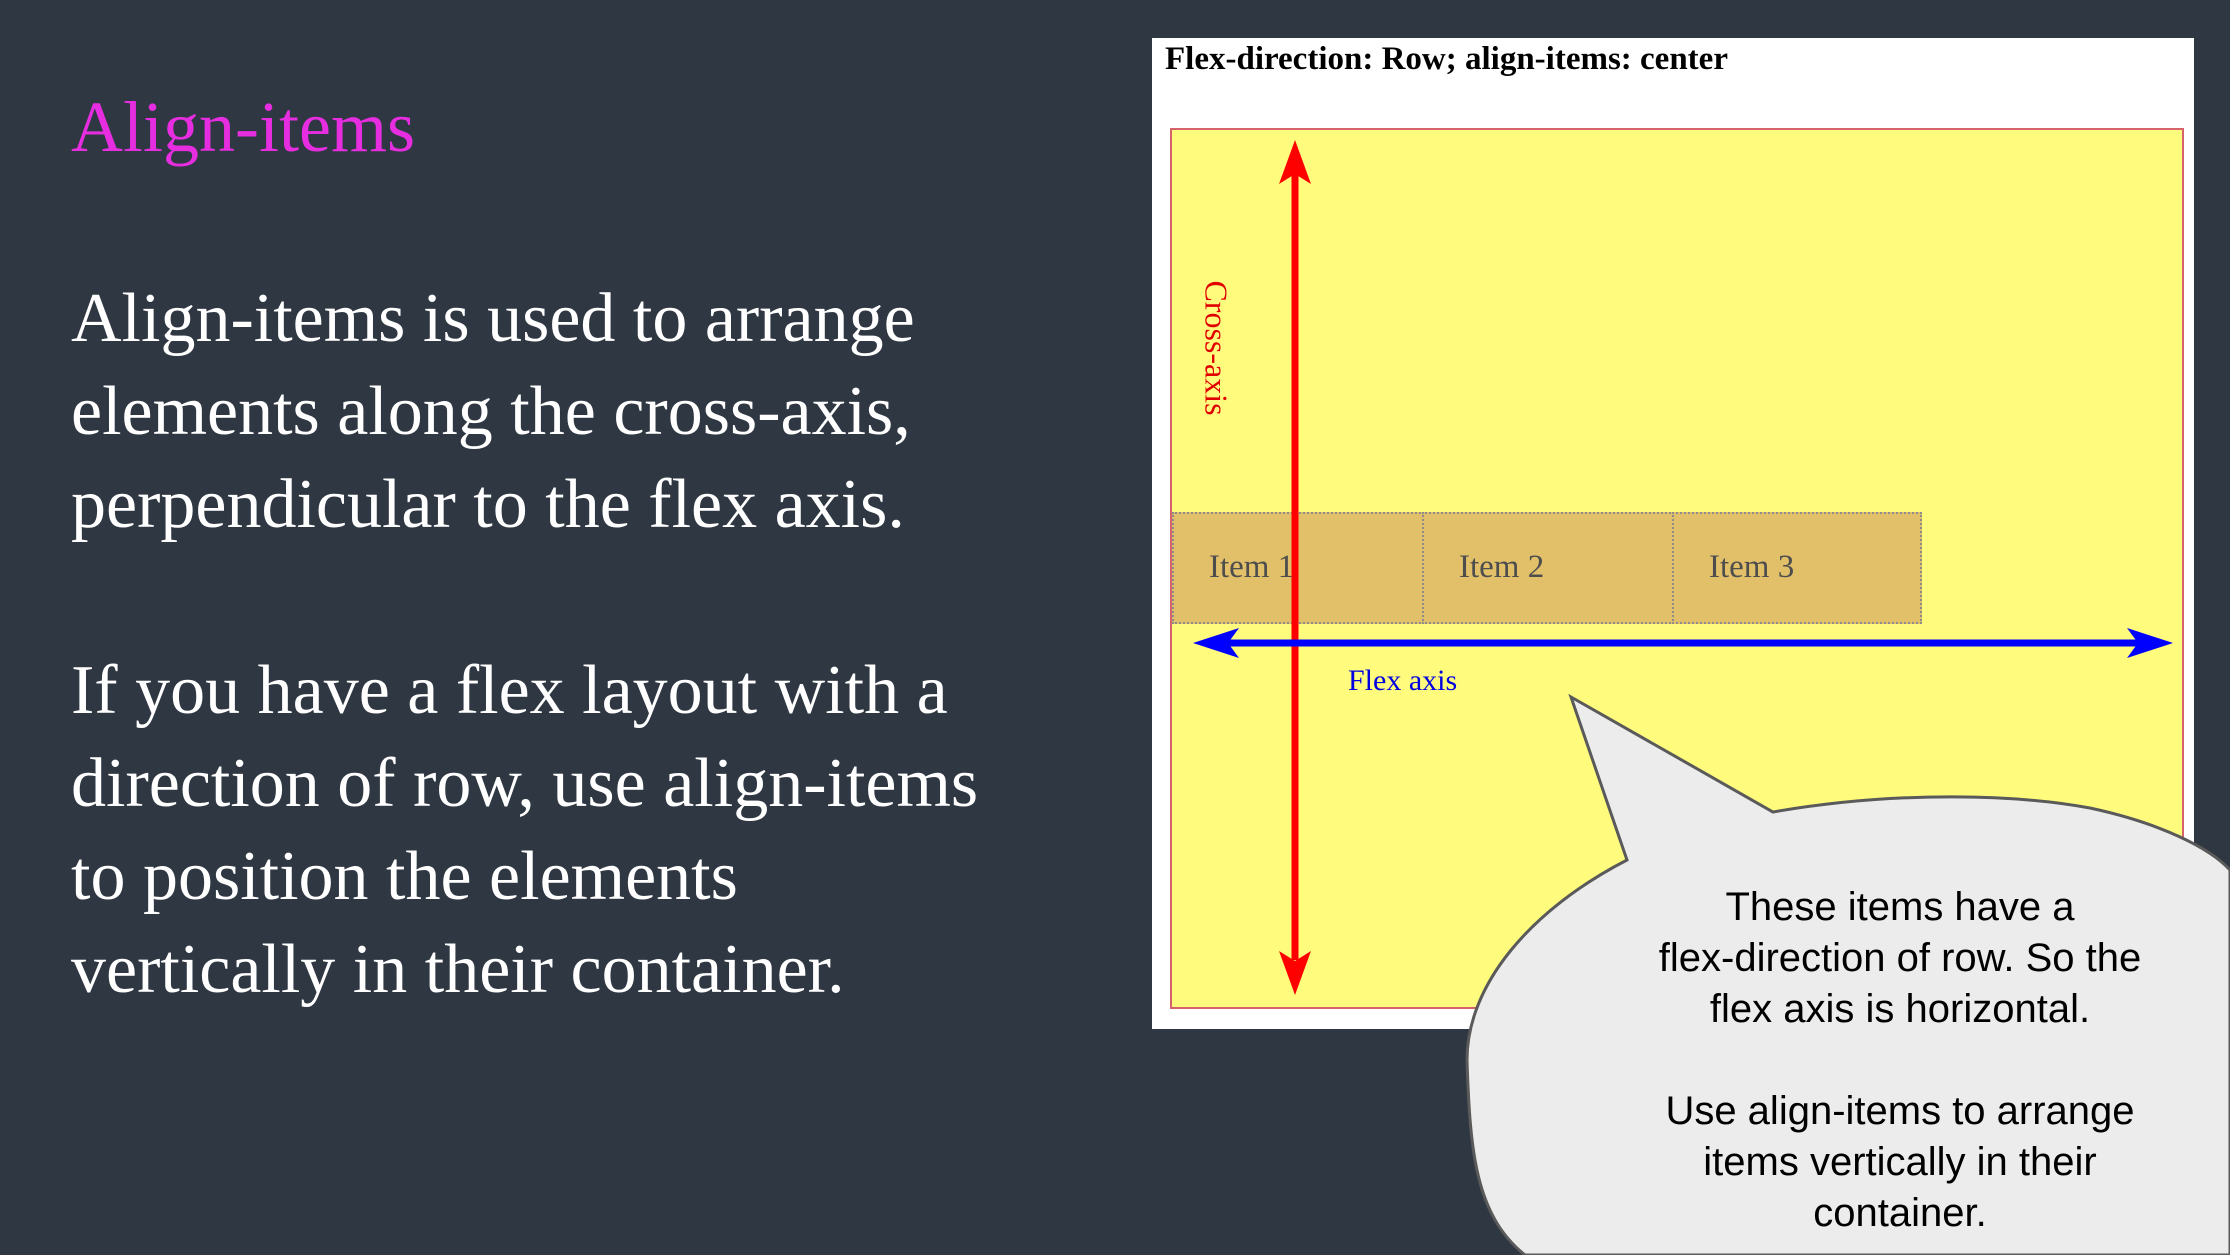 The image size is (2230, 1255). Describe the element at coordinates (1900, 1213) in the screenshot. I see `callout-line: container.` at that location.